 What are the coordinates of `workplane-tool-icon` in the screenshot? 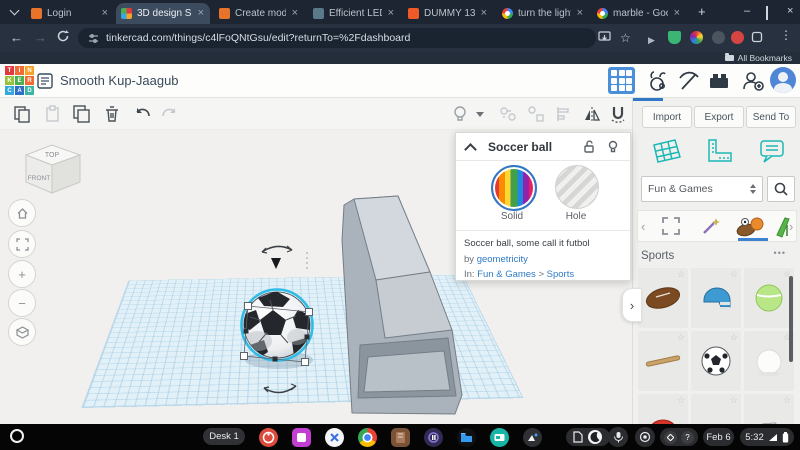 It's located at (666, 153).